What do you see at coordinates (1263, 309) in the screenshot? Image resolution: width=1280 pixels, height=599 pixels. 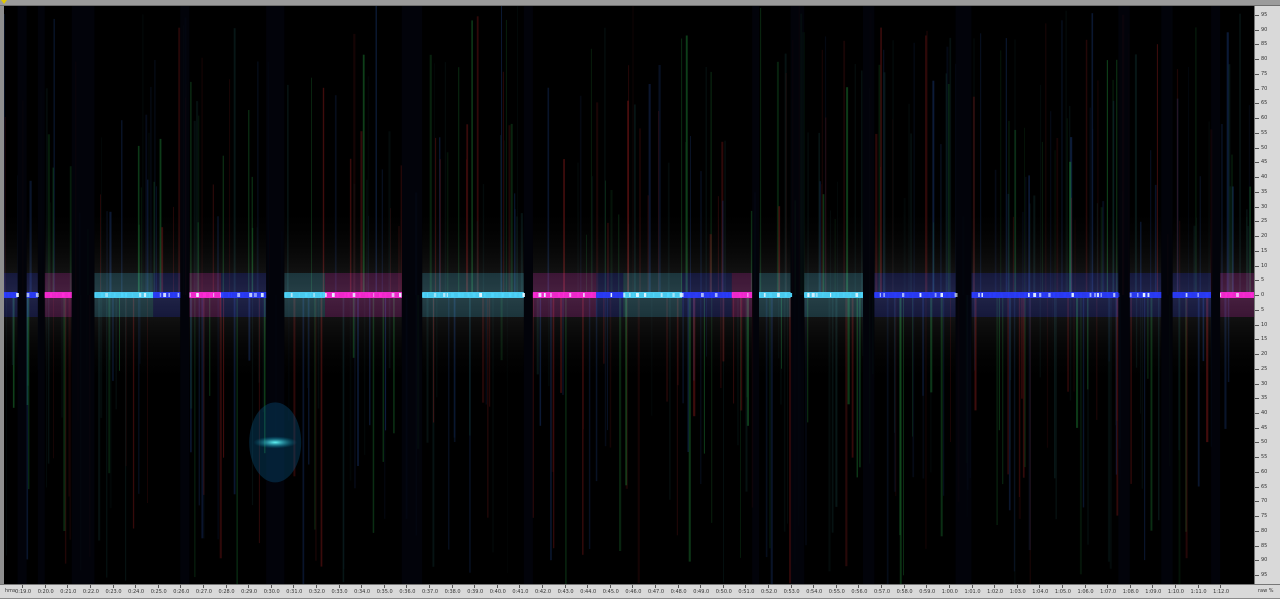 I see `percent-tick-label: 5` at bounding box center [1263, 309].